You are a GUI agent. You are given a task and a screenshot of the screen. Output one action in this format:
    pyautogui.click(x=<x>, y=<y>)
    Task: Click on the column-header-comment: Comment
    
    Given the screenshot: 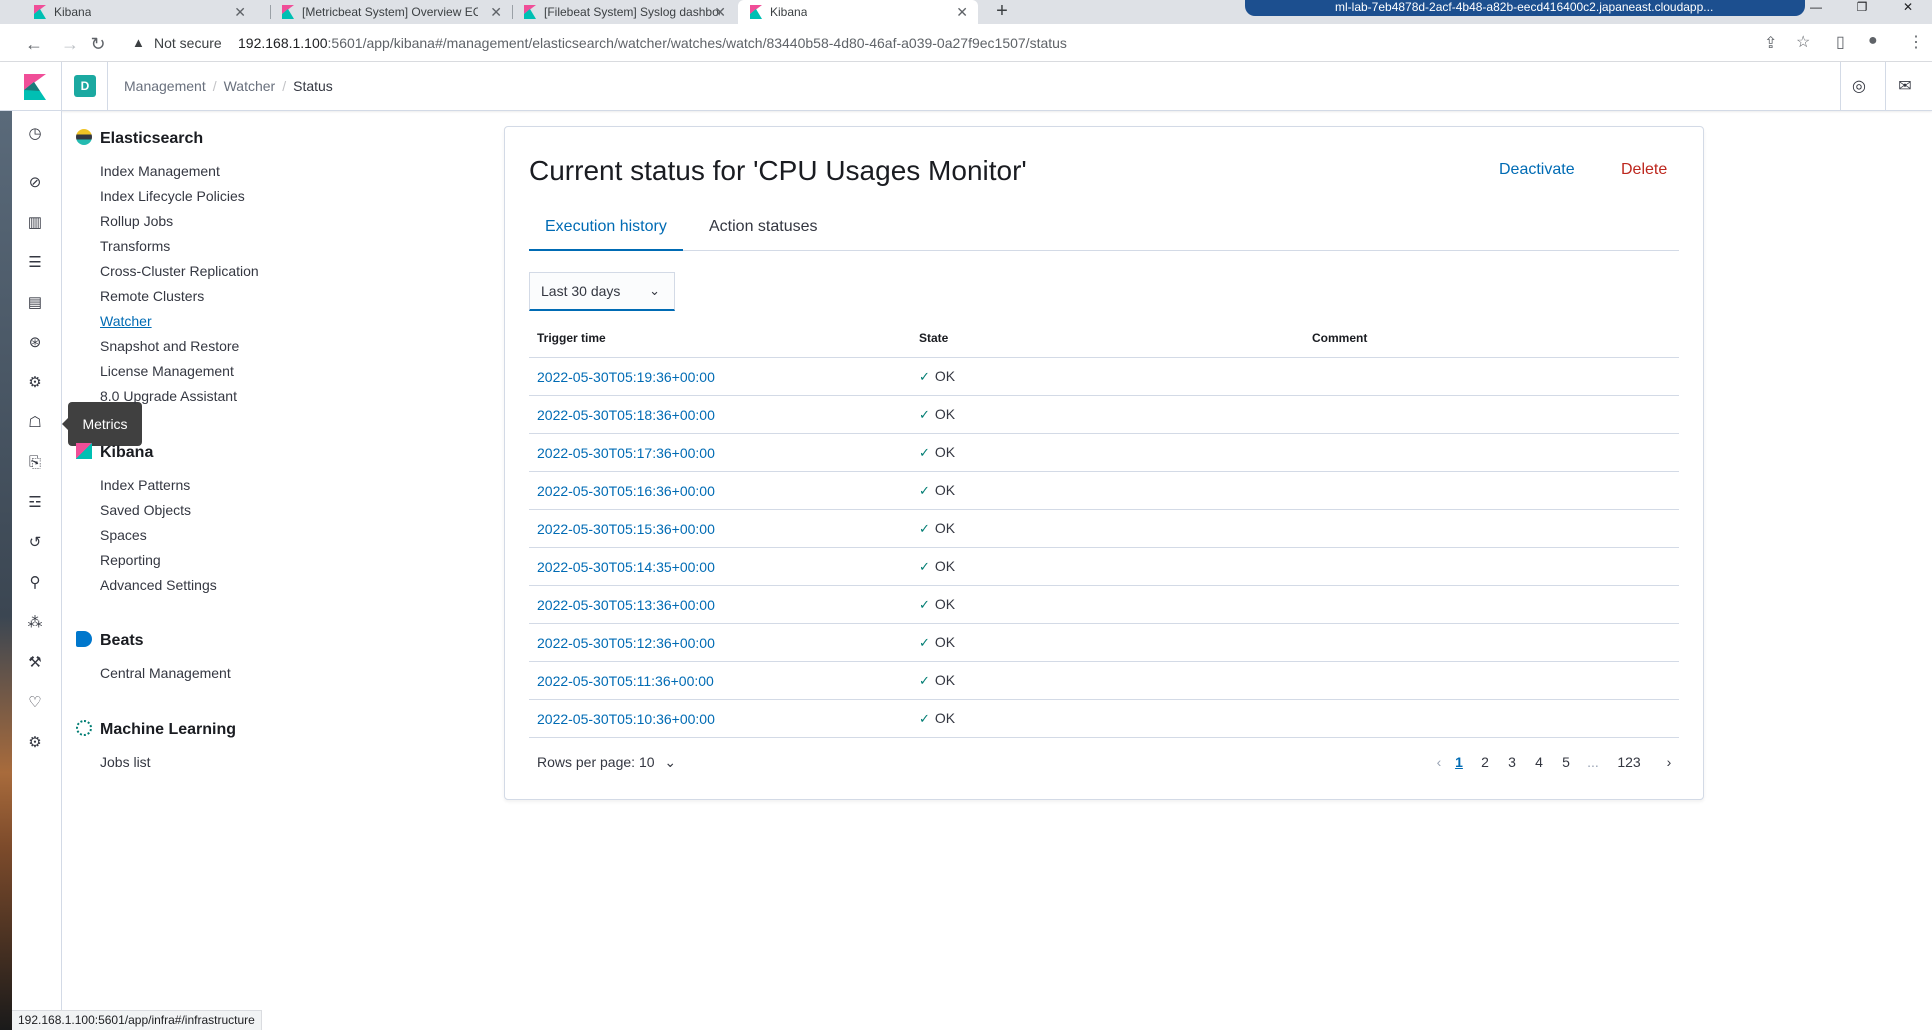 What is the action you would take?
    pyautogui.click(x=1339, y=338)
    